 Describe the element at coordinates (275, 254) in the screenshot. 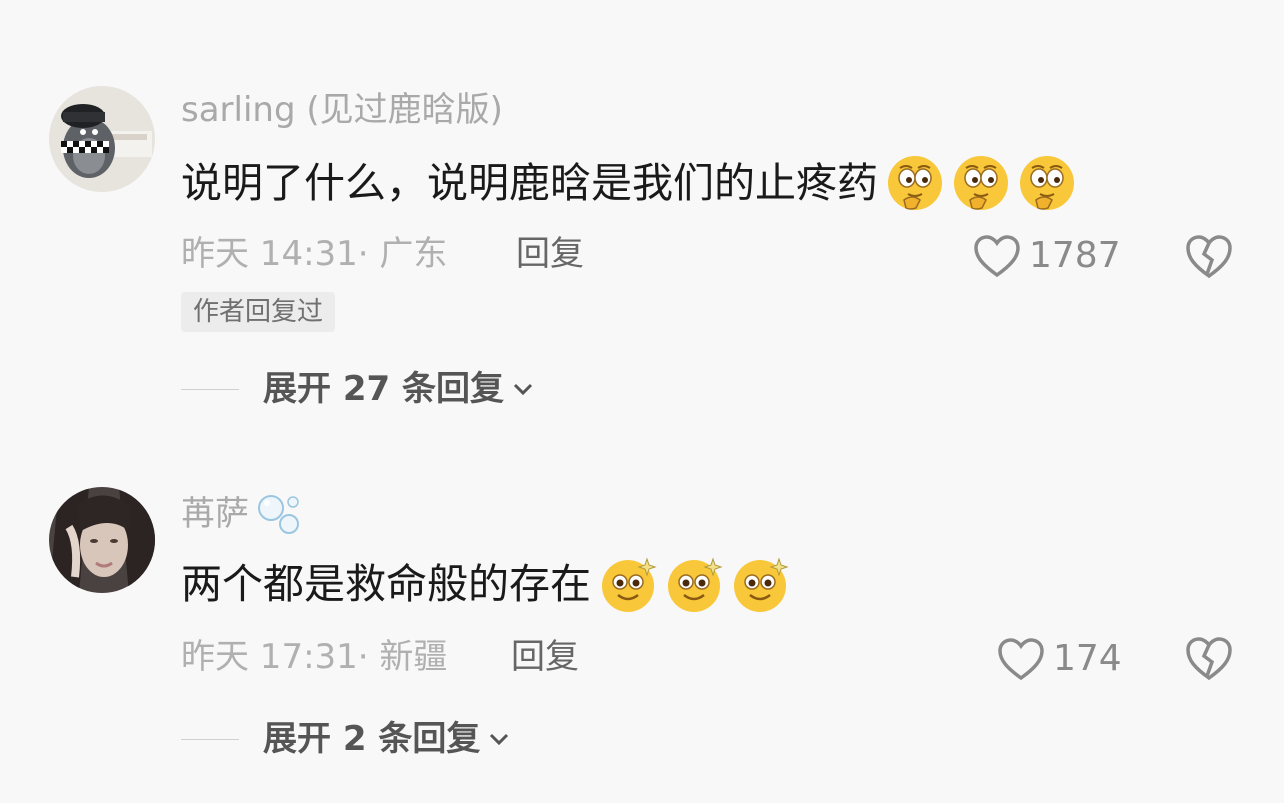

I see `timestamp: 昨天 14:31·` at that location.